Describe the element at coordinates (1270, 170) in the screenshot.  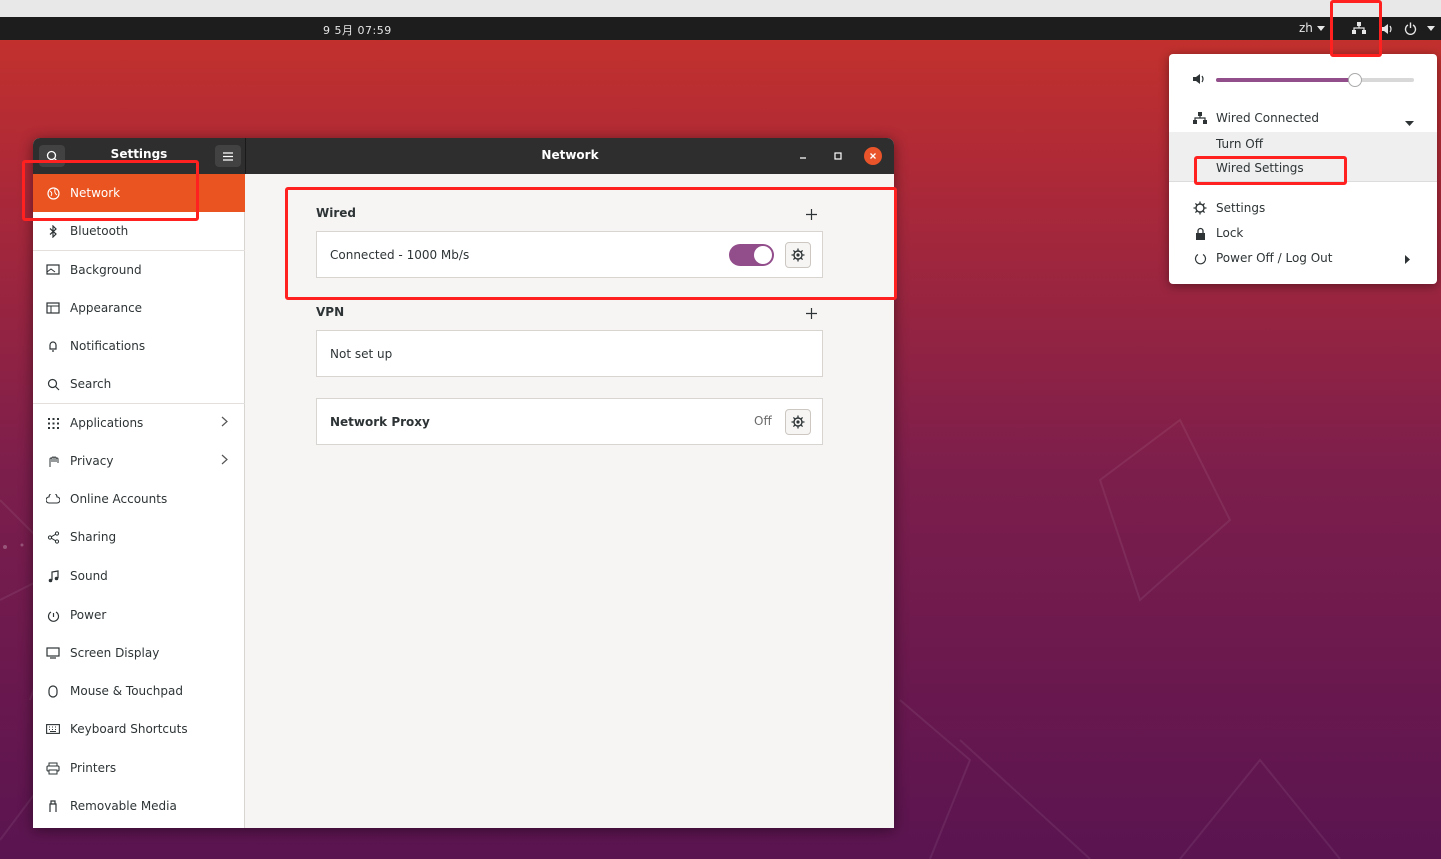
I see `highlight-wired-settings` at that location.